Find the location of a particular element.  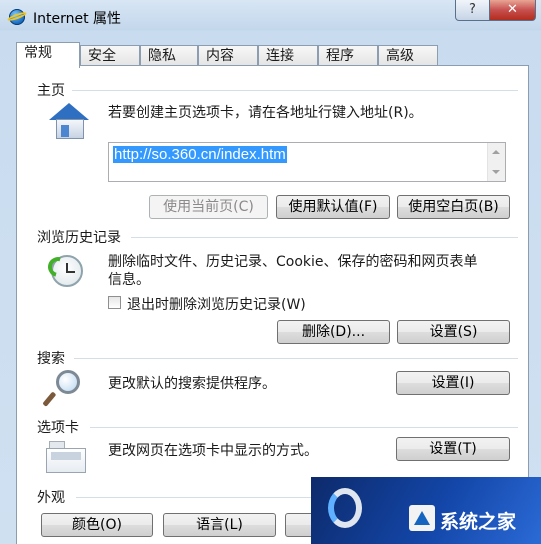

use-current-button: 使用当前页(C) is located at coordinates (208, 207).